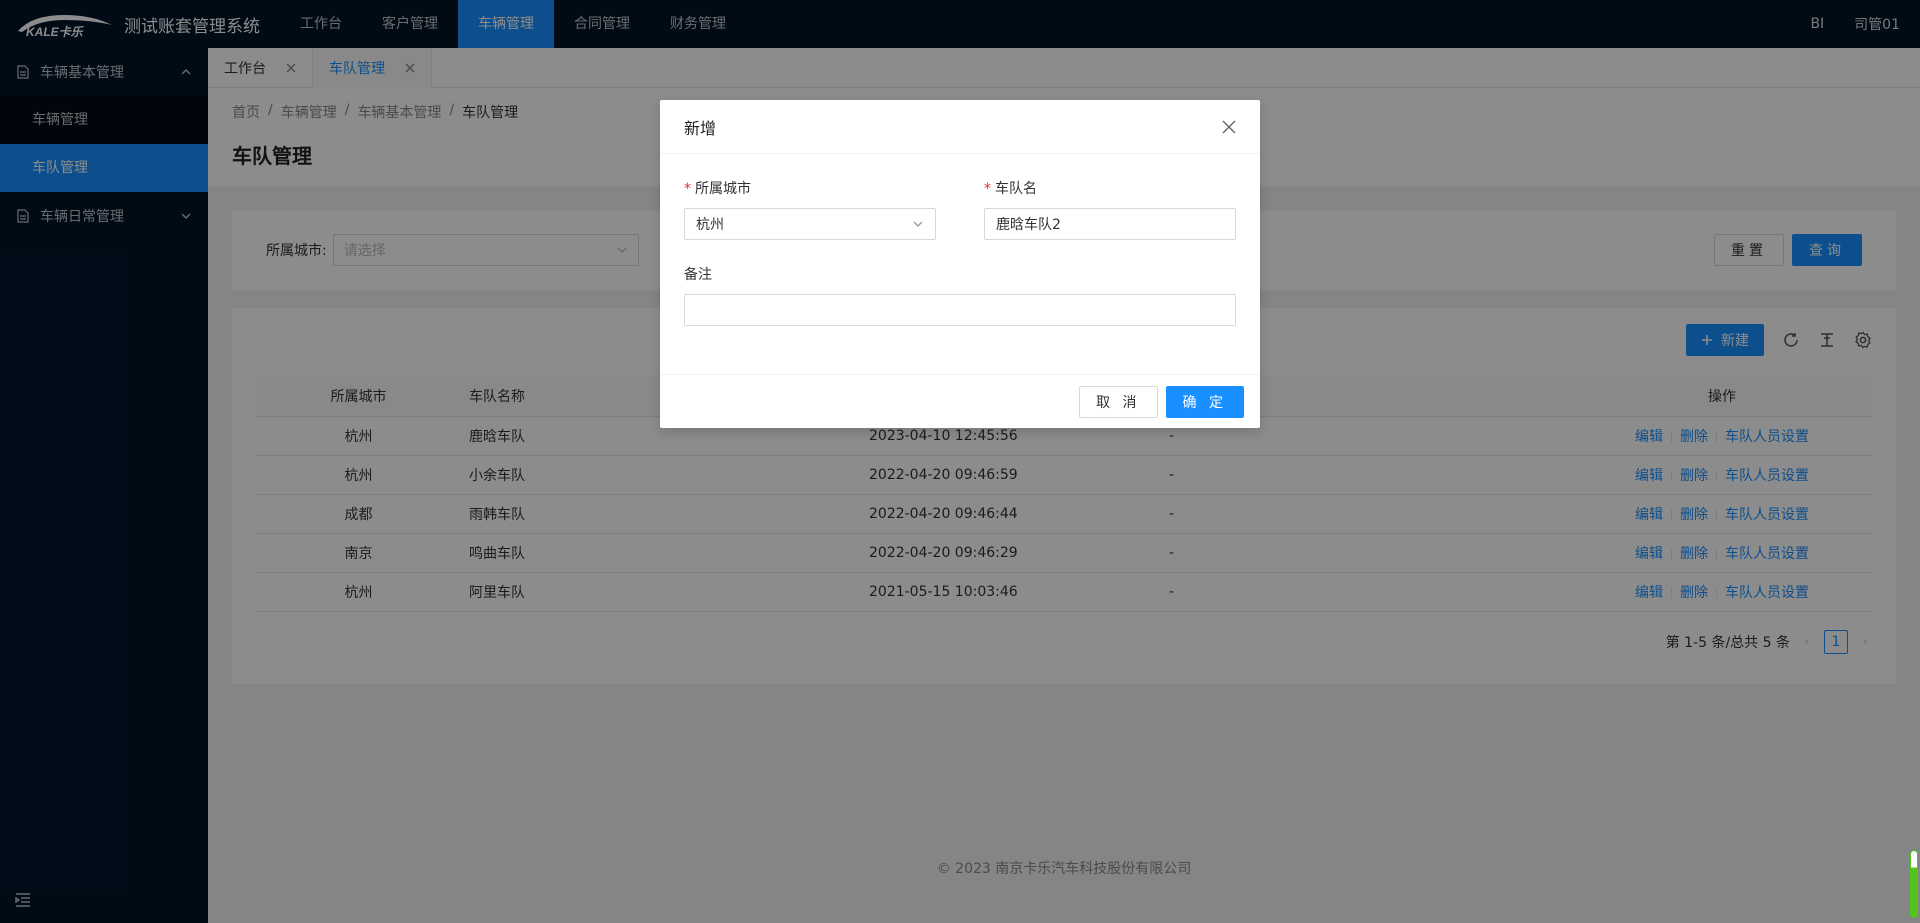 This screenshot has width=1920, height=923. I want to click on modal-body: * 所属城市 杭州 * 车队名 鹿晗车队2 备注, so click(960, 240).